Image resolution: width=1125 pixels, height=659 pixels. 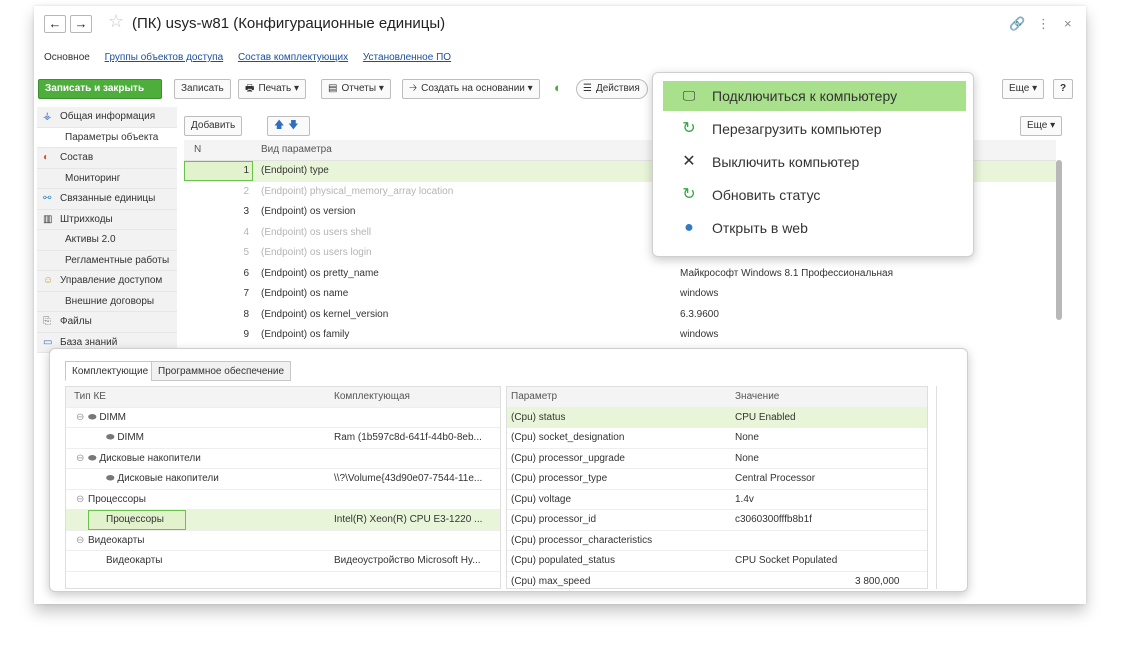 What do you see at coordinates (757, 396) in the screenshot?
I see `column-header-value: Значение` at bounding box center [757, 396].